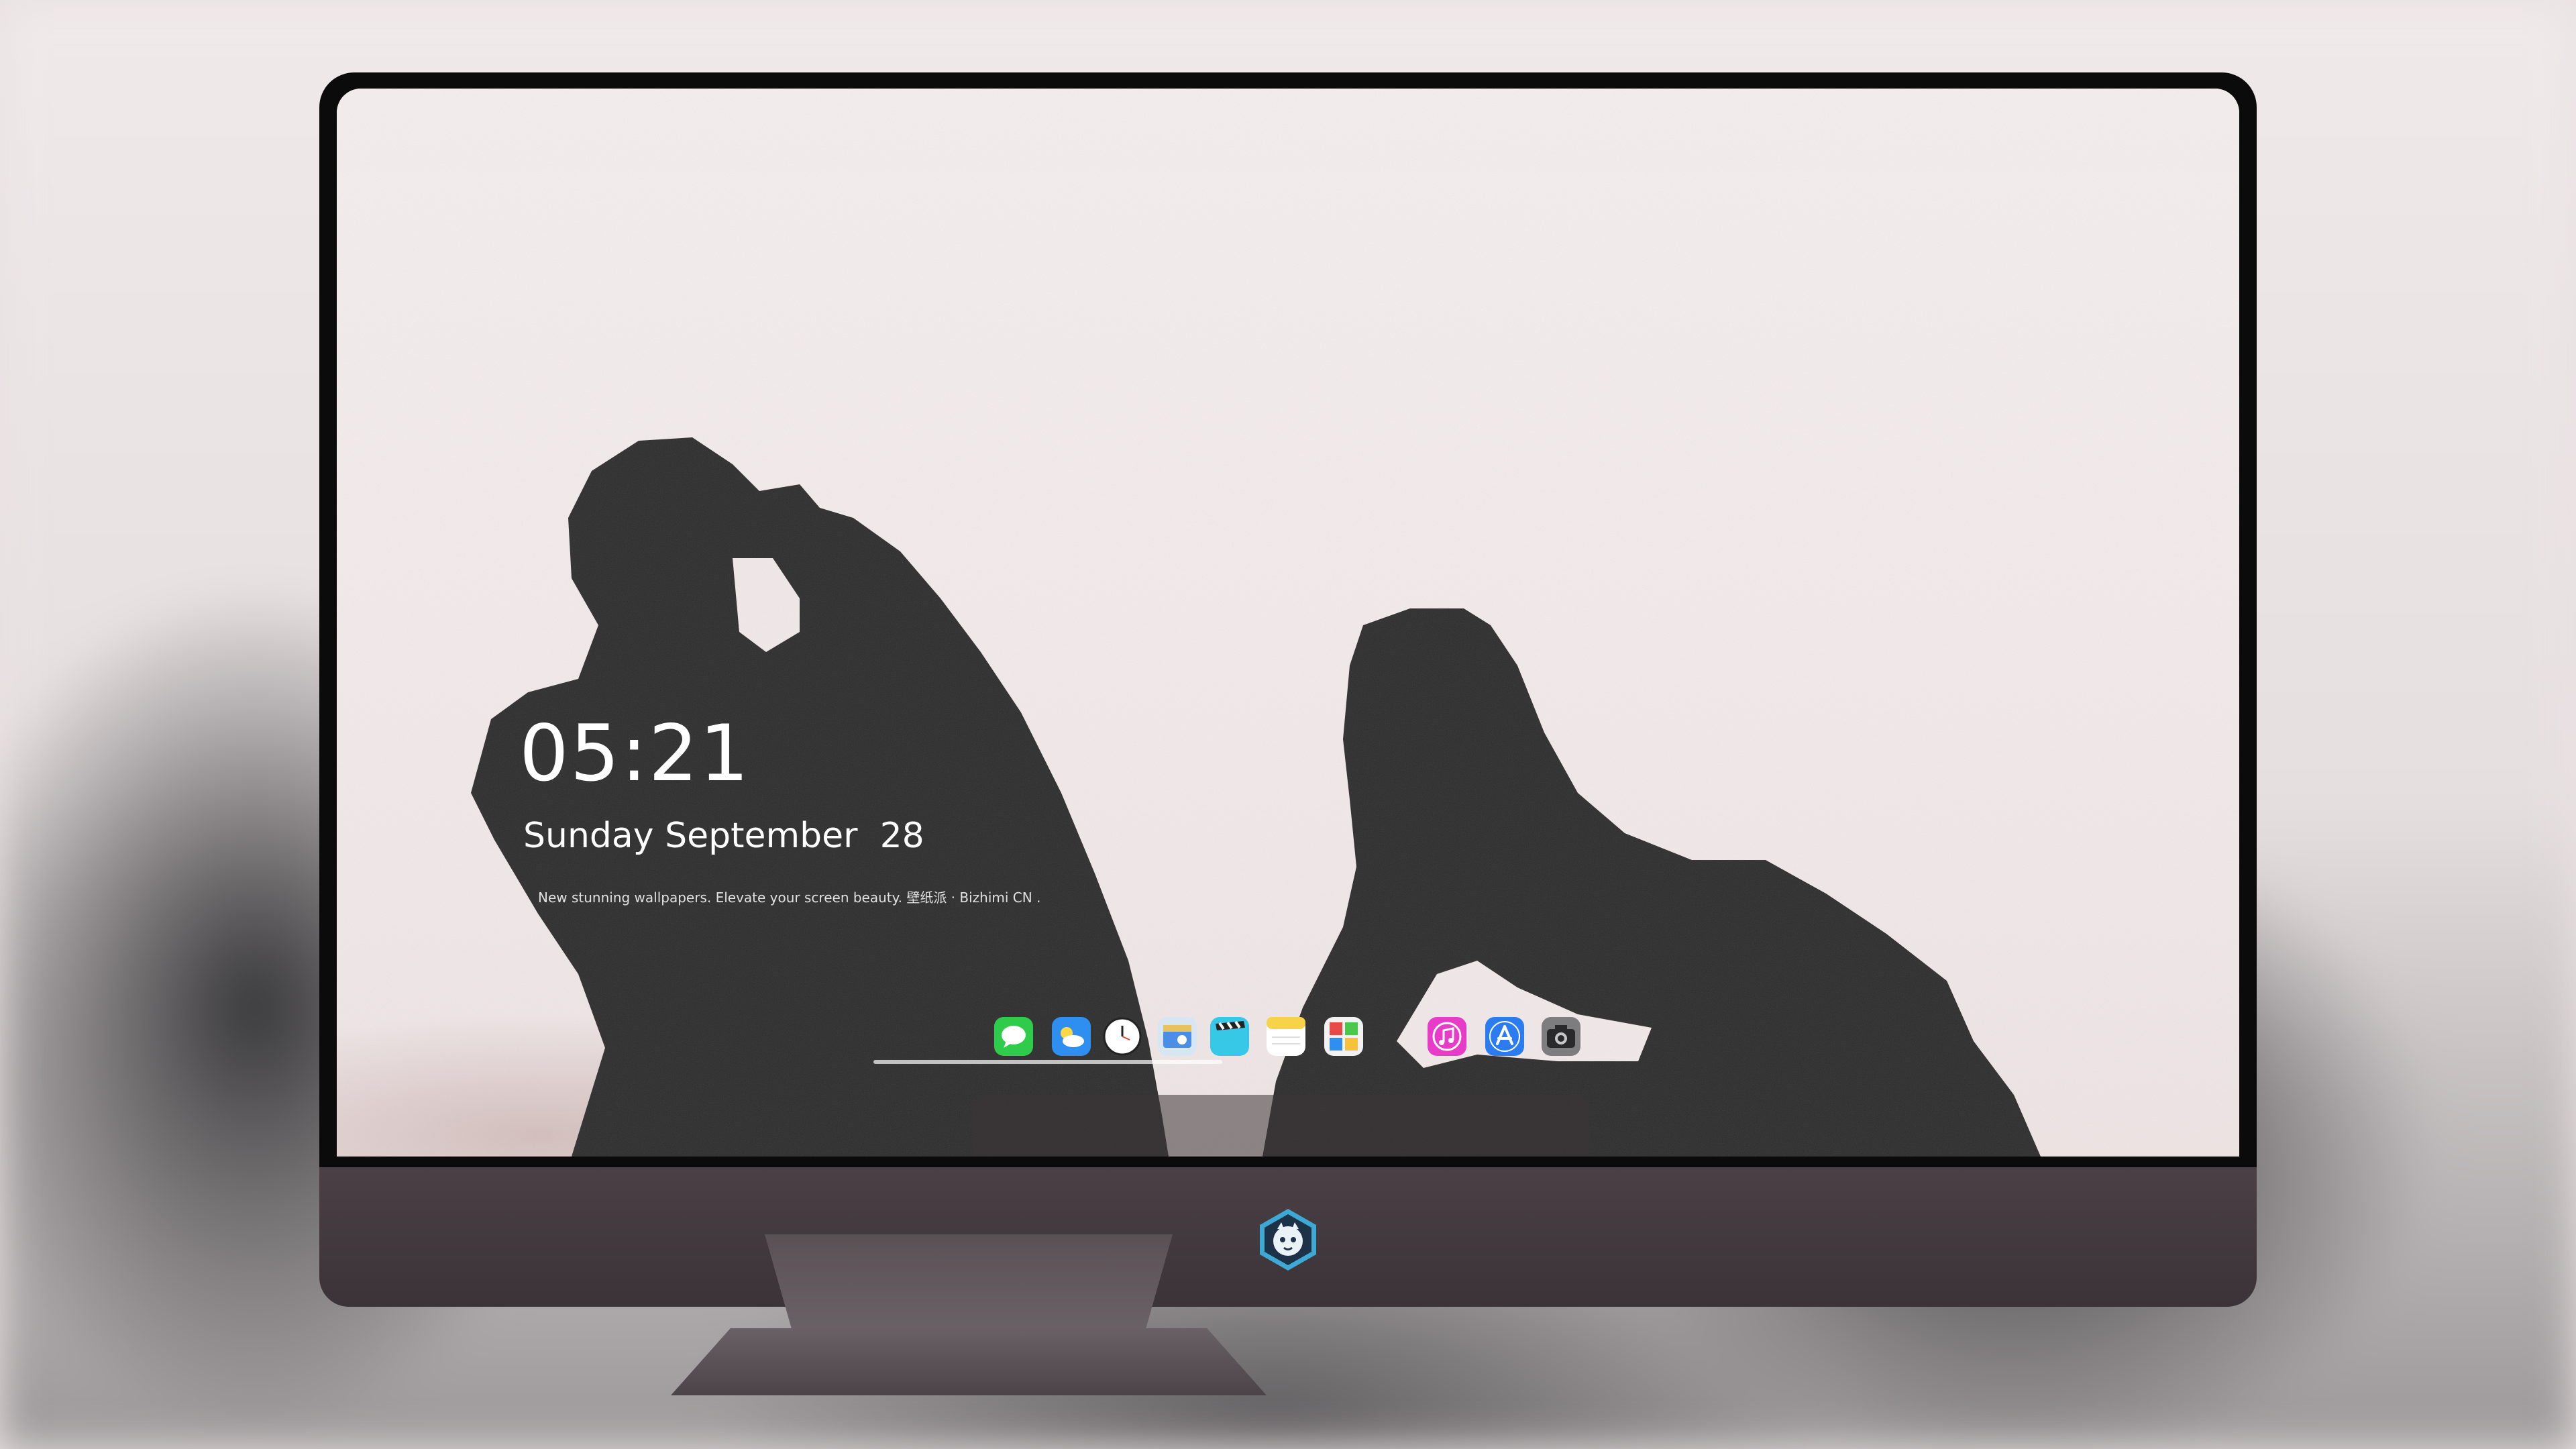 The height and width of the screenshot is (1449, 2576). What do you see at coordinates (1047, 1062) in the screenshot?
I see `dock-indicator` at bounding box center [1047, 1062].